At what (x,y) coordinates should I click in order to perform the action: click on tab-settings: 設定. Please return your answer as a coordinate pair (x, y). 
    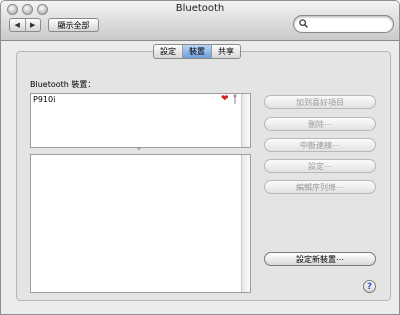
    Looking at the image, I should click on (168, 51).